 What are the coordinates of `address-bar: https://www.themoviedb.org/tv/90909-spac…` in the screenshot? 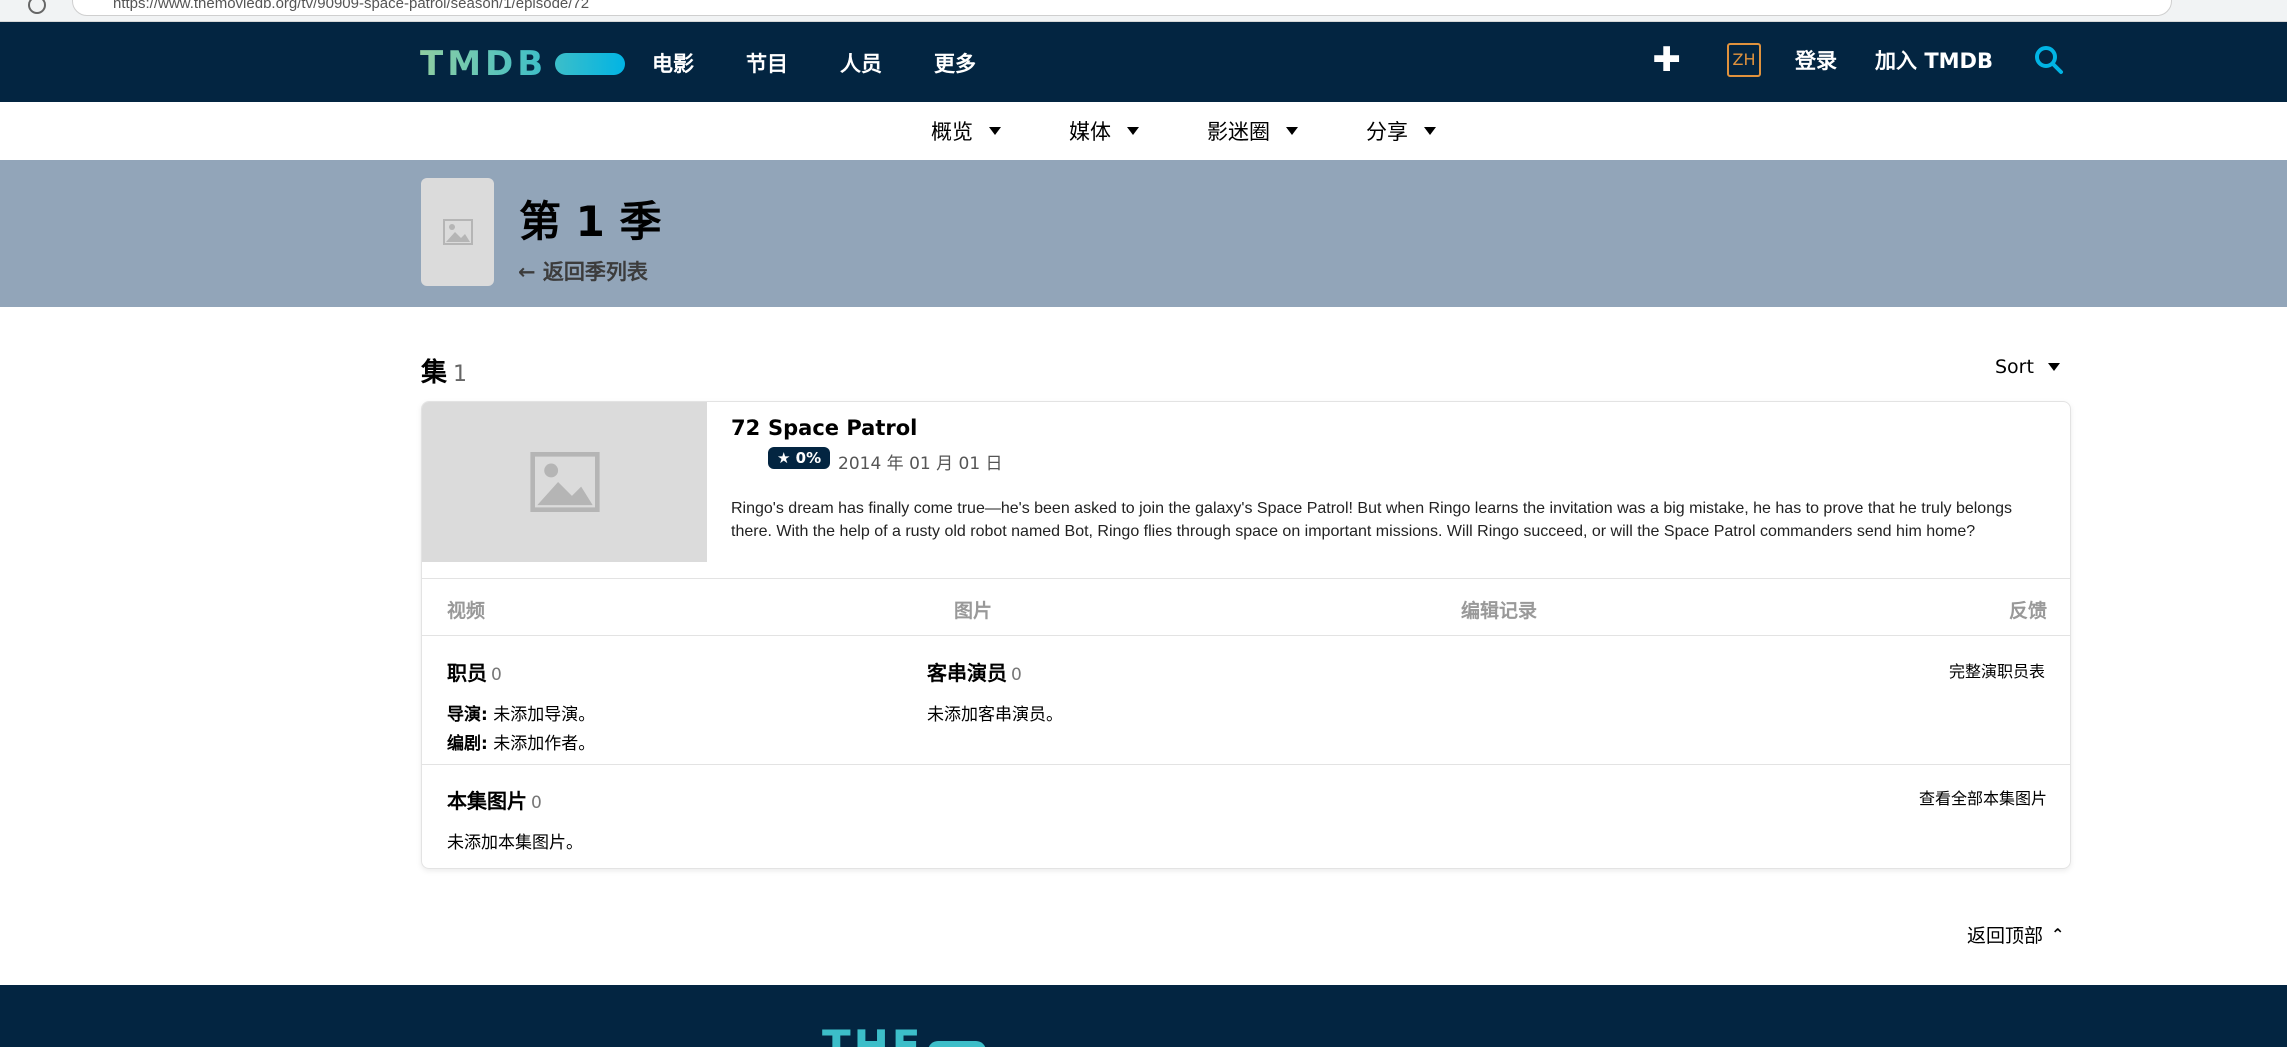 It's located at (1122, 8).